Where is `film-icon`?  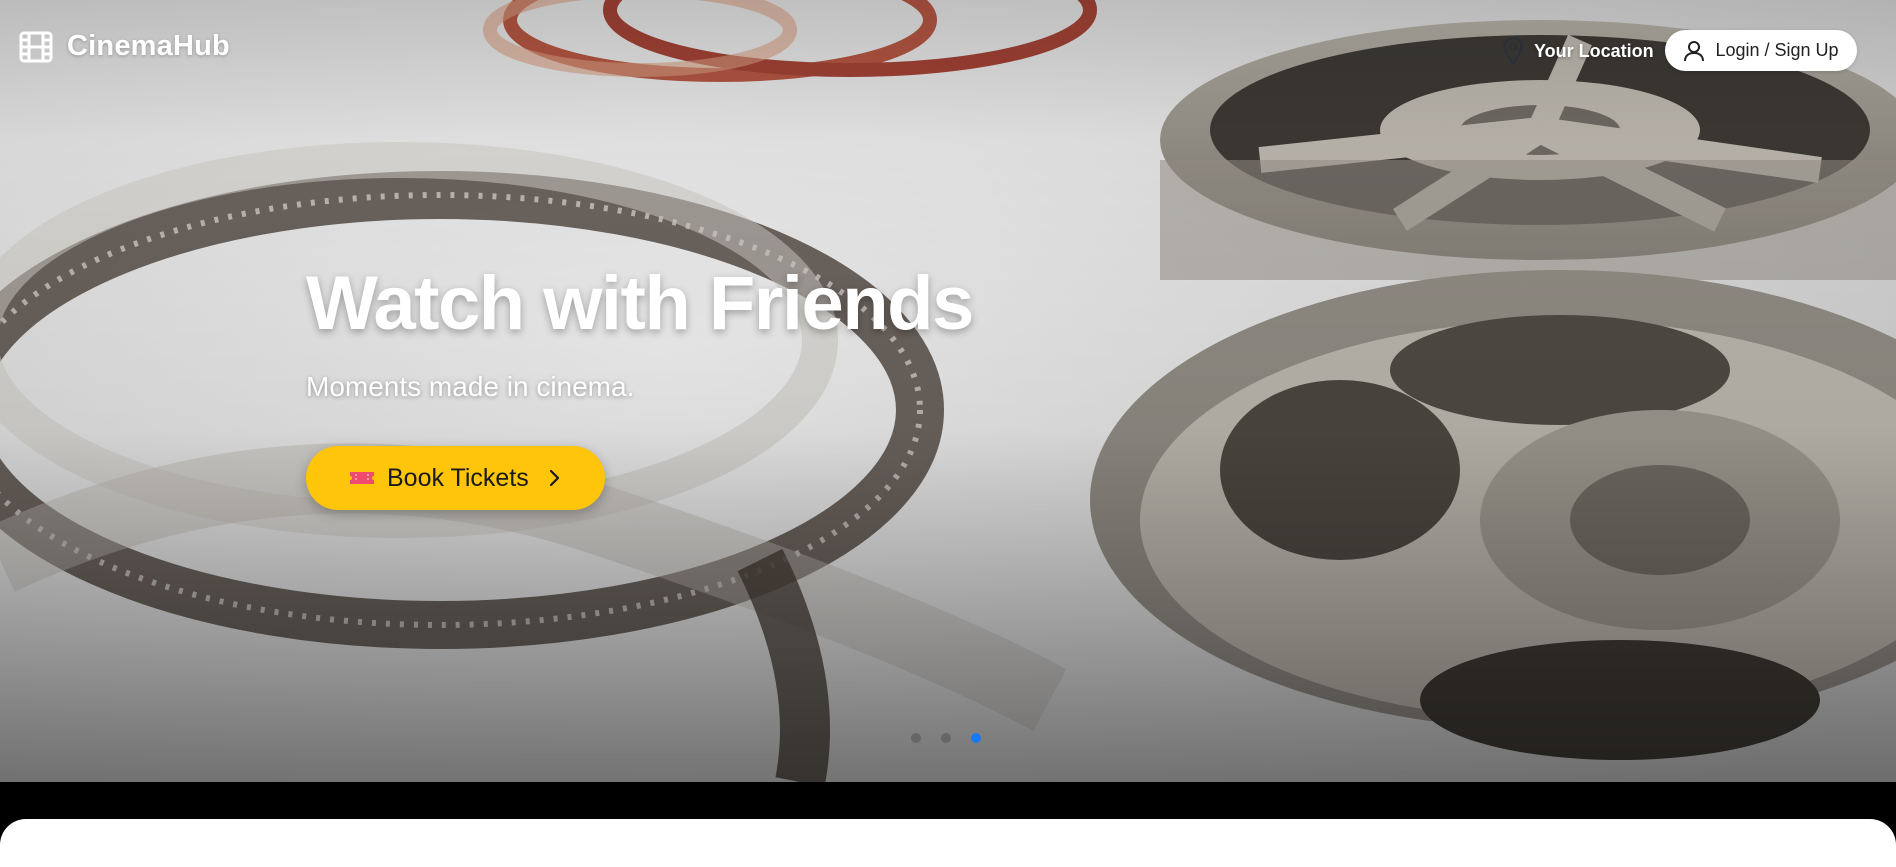
film-icon is located at coordinates (36, 46).